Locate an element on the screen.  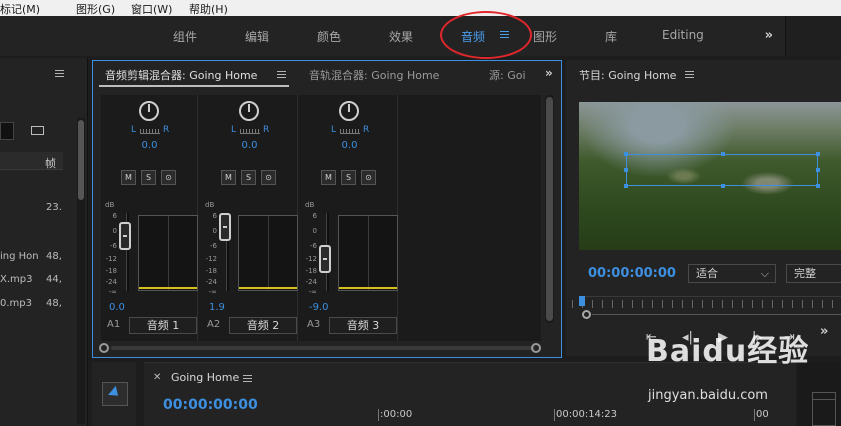
tab-audio-clip-mixer: 音频剪辑混合器: Going Home is located at coordinates (181, 75).